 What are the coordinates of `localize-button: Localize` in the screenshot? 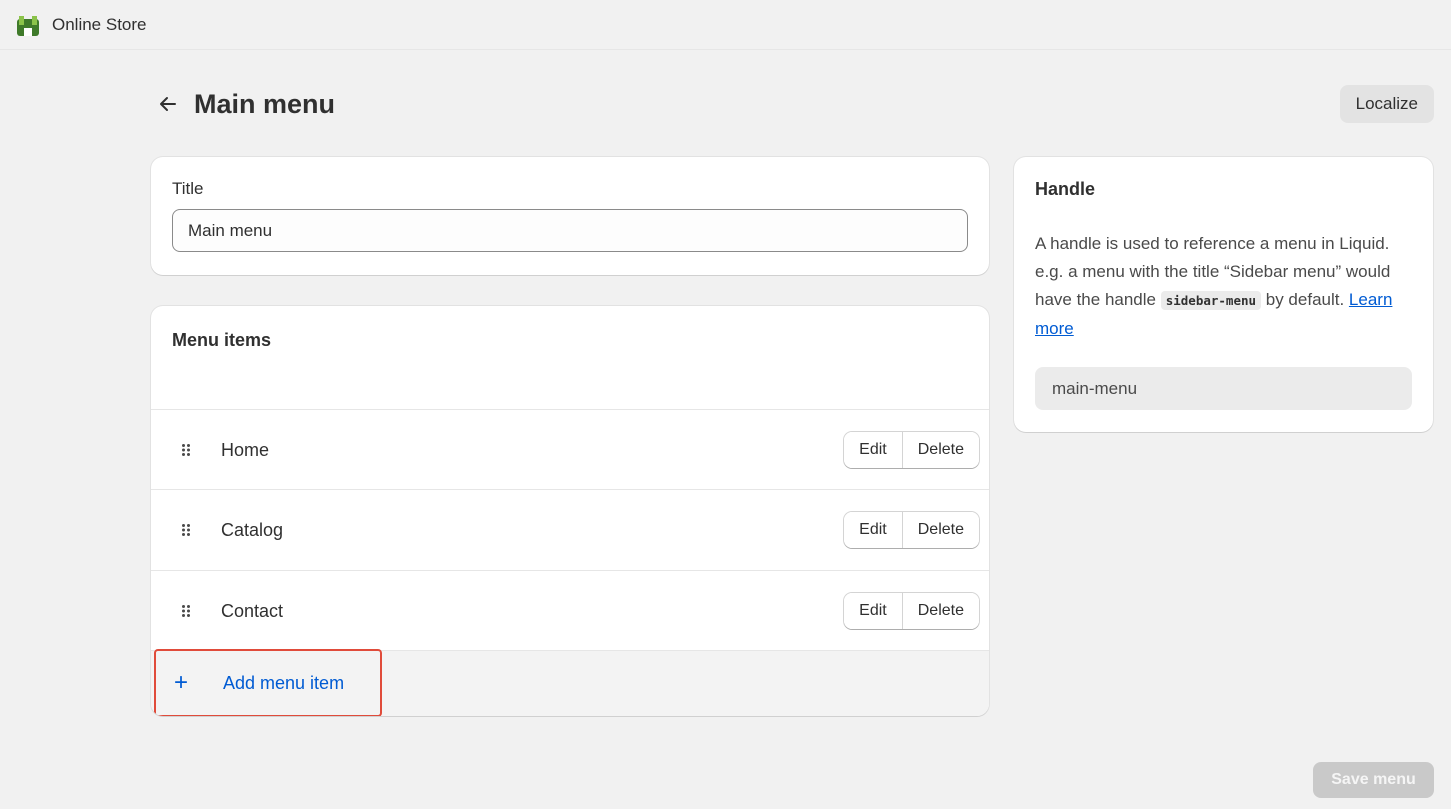 It's located at (1386, 104).